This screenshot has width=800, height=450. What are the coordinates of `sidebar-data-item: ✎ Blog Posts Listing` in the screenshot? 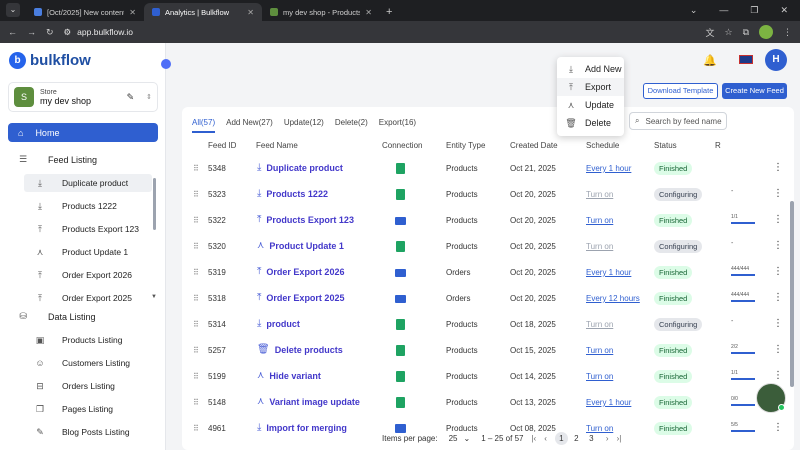 It's located at (88, 432).